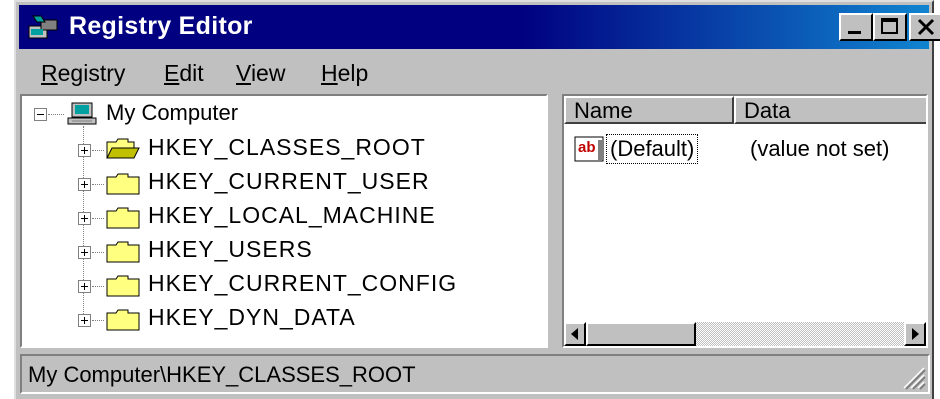  What do you see at coordinates (40, 114) in the screenshot?
I see `collapse-toggle` at bounding box center [40, 114].